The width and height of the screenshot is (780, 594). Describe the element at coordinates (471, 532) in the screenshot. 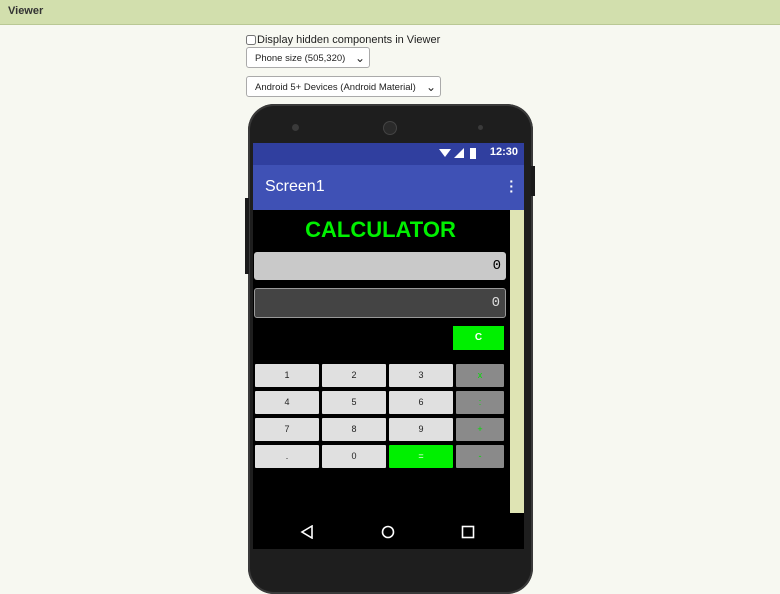

I see `recents-icon` at that location.